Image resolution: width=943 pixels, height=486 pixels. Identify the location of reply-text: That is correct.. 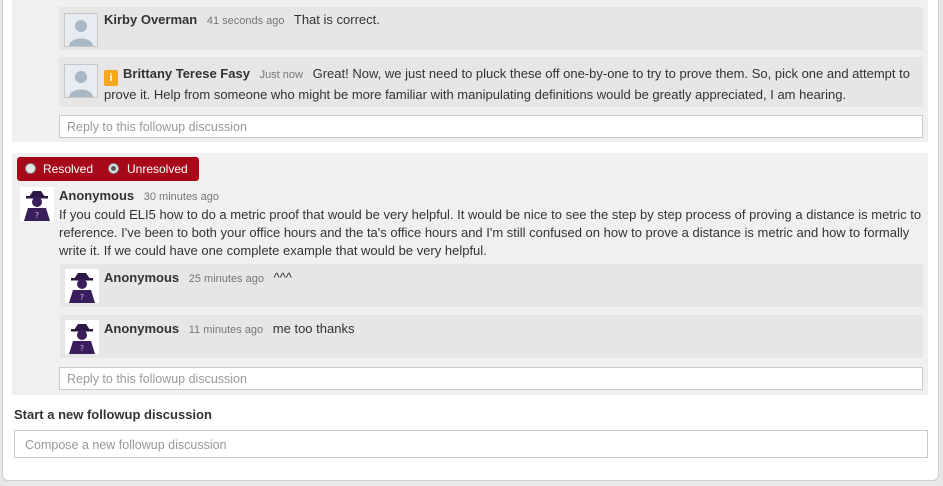
(336, 19).